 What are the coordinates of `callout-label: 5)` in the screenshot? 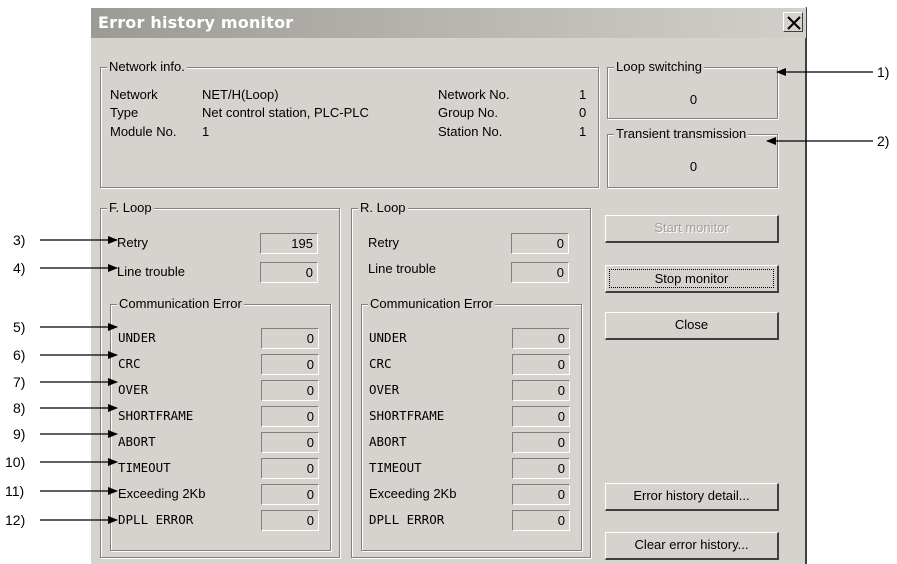 It's located at (19, 327).